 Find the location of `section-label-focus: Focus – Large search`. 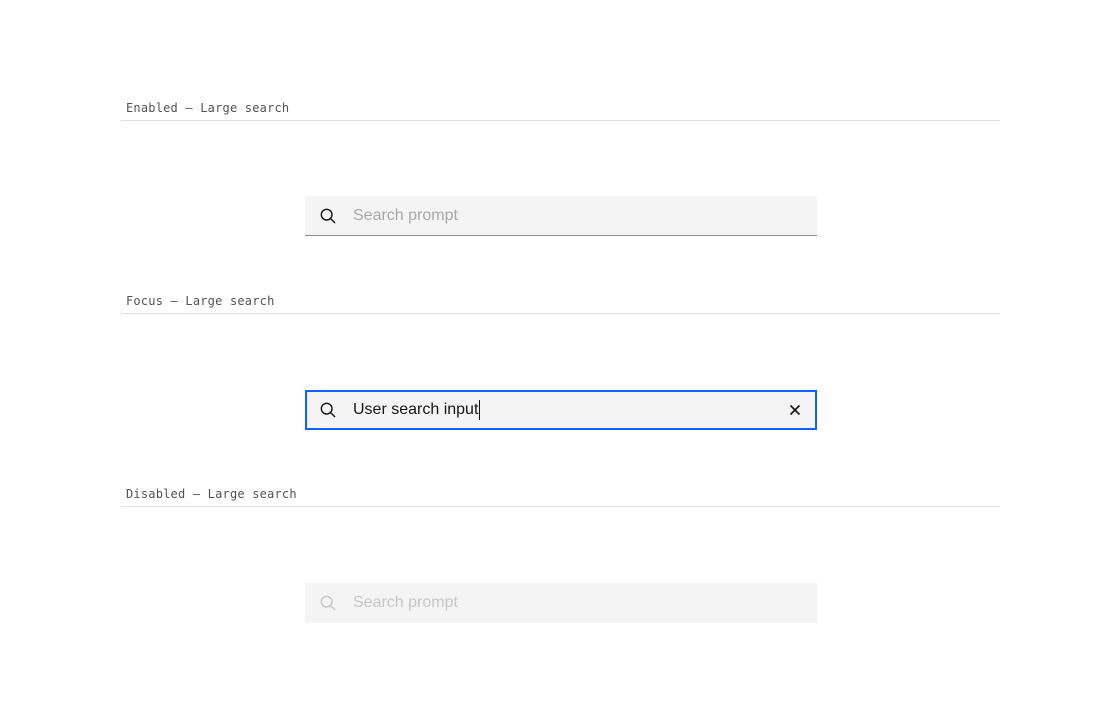

section-label-focus: Focus – Large search is located at coordinates (200, 301).